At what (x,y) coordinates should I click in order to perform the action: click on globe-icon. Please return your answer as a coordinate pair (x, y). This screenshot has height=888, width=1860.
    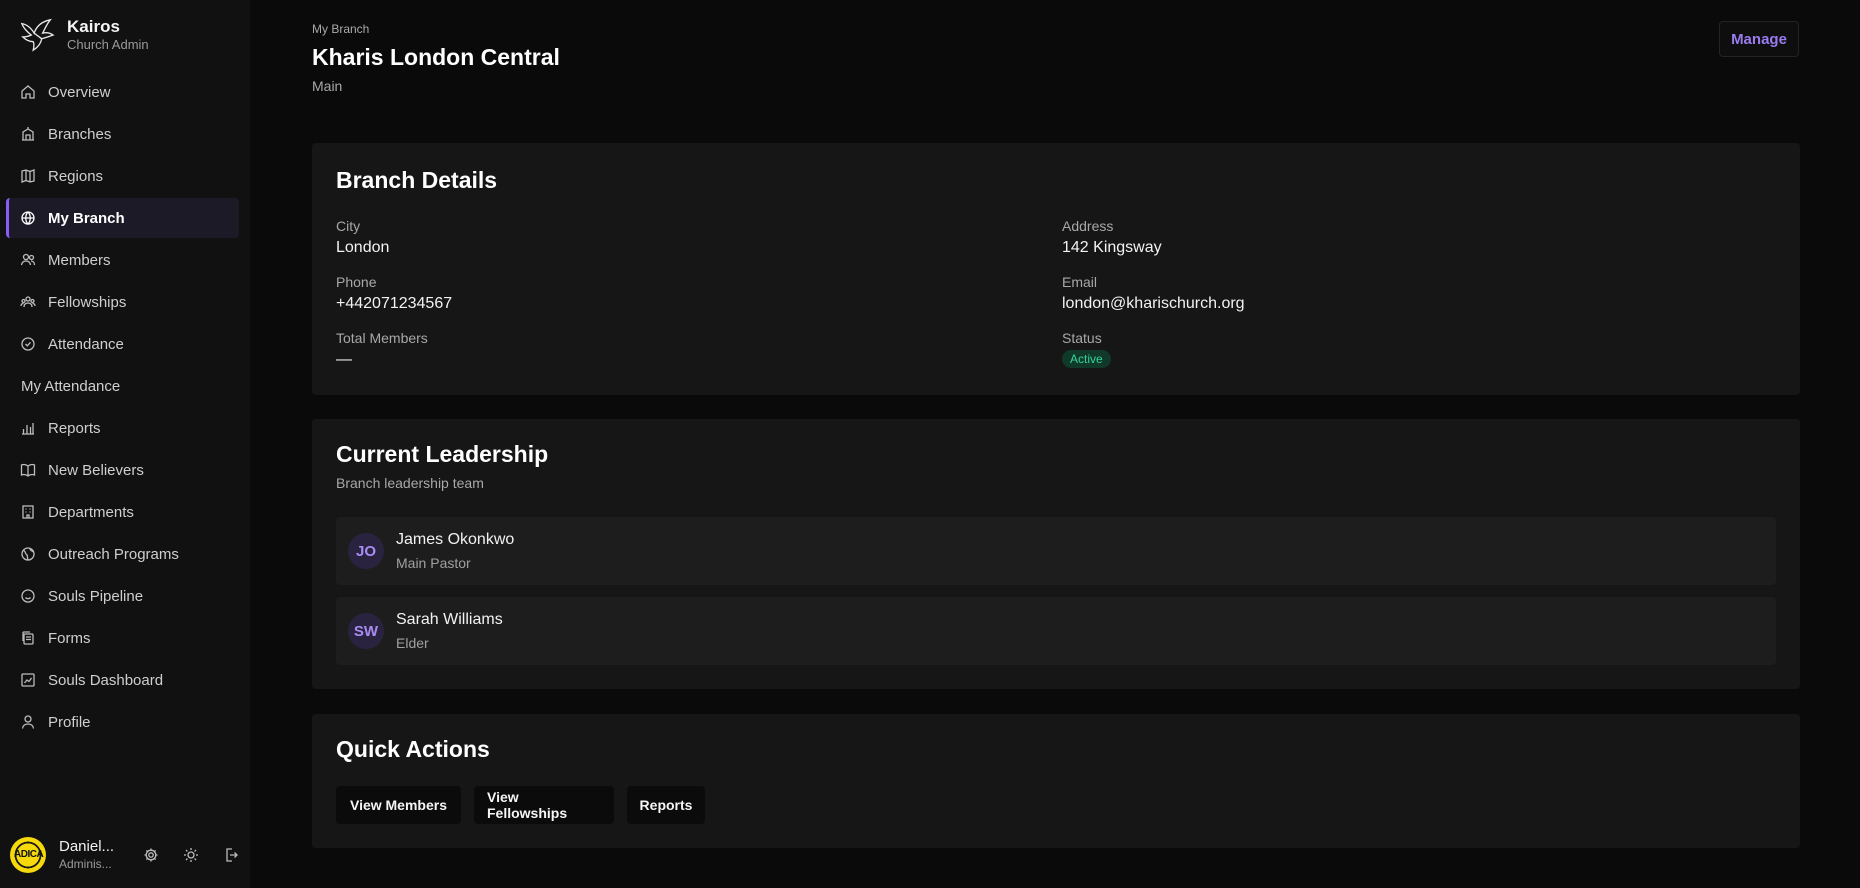
    Looking at the image, I should click on (28, 218).